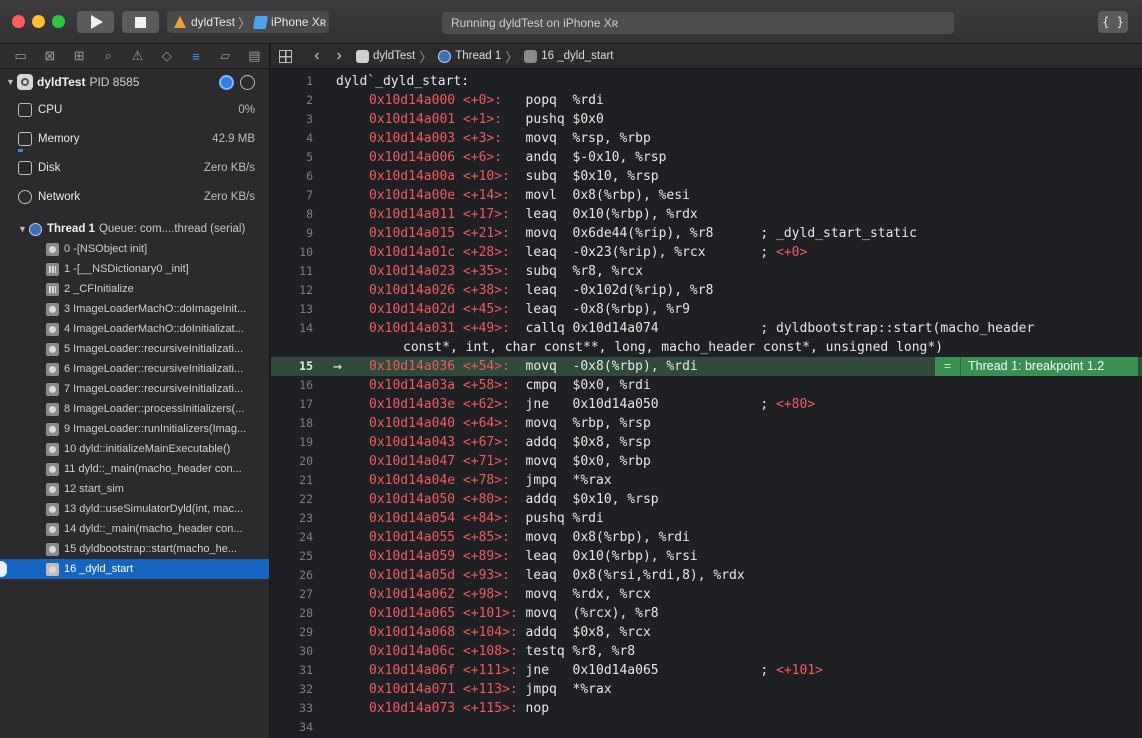 The height and width of the screenshot is (738, 1142). What do you see at coordinates (706, 499) in the screenshot?
I see `code-line: 22 0x10d14a050 <+80>: addq $0x10, %rsp` at bounding box center [706, 499].